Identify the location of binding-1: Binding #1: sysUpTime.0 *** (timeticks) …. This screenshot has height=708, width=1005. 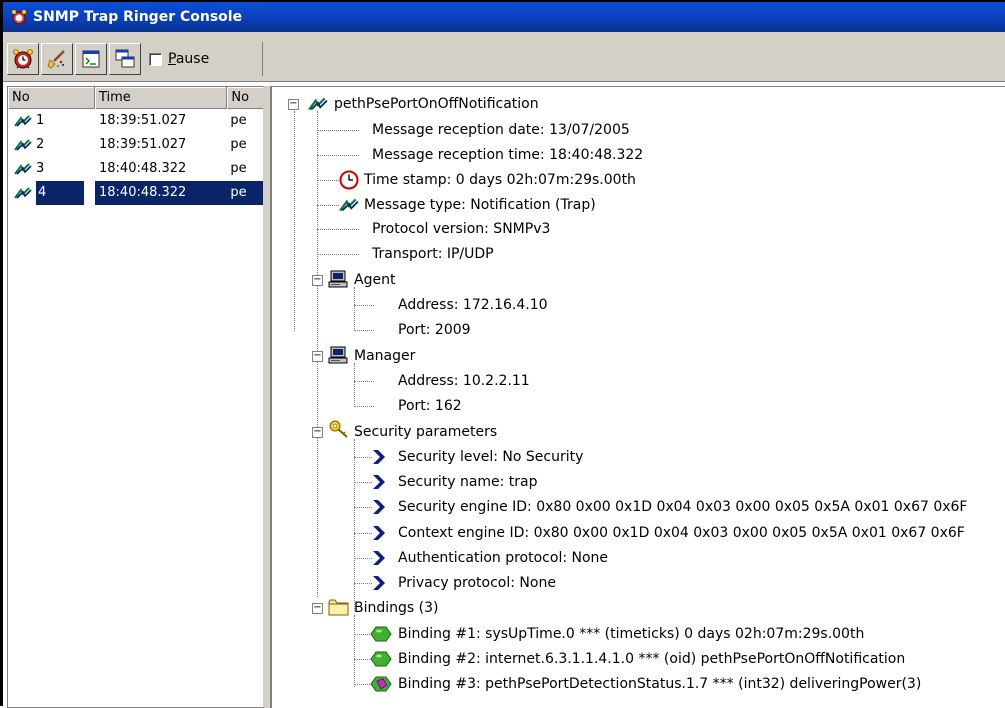
(631, 634).